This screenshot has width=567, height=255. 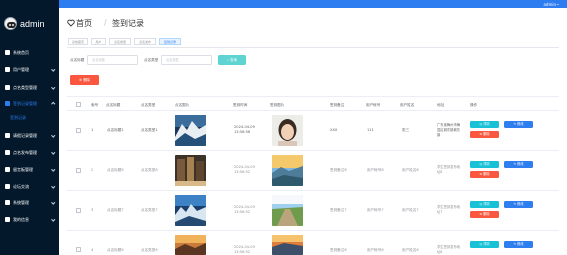 What do you see at coordinates (151, 60) in the screenshot?
I see `search-label-type: 点名类型` at bounding box center [151, 60].